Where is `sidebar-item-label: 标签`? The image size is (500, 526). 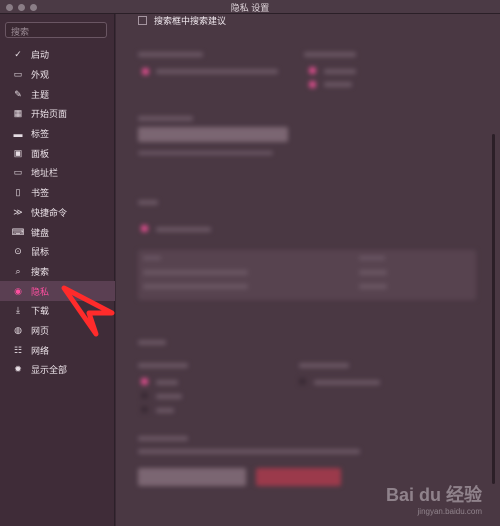
sidebar-item-label: 标签 is located at coordinates (40, 134).